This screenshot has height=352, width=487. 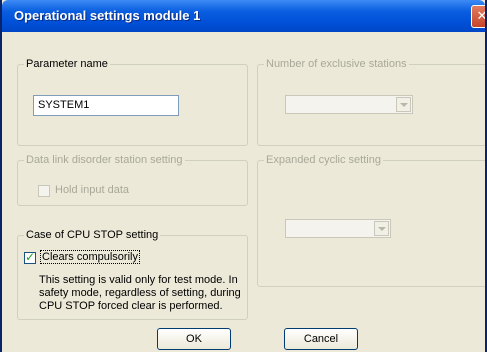 I want to click on expanded-cyclic-select, so click(x=338, y=228).